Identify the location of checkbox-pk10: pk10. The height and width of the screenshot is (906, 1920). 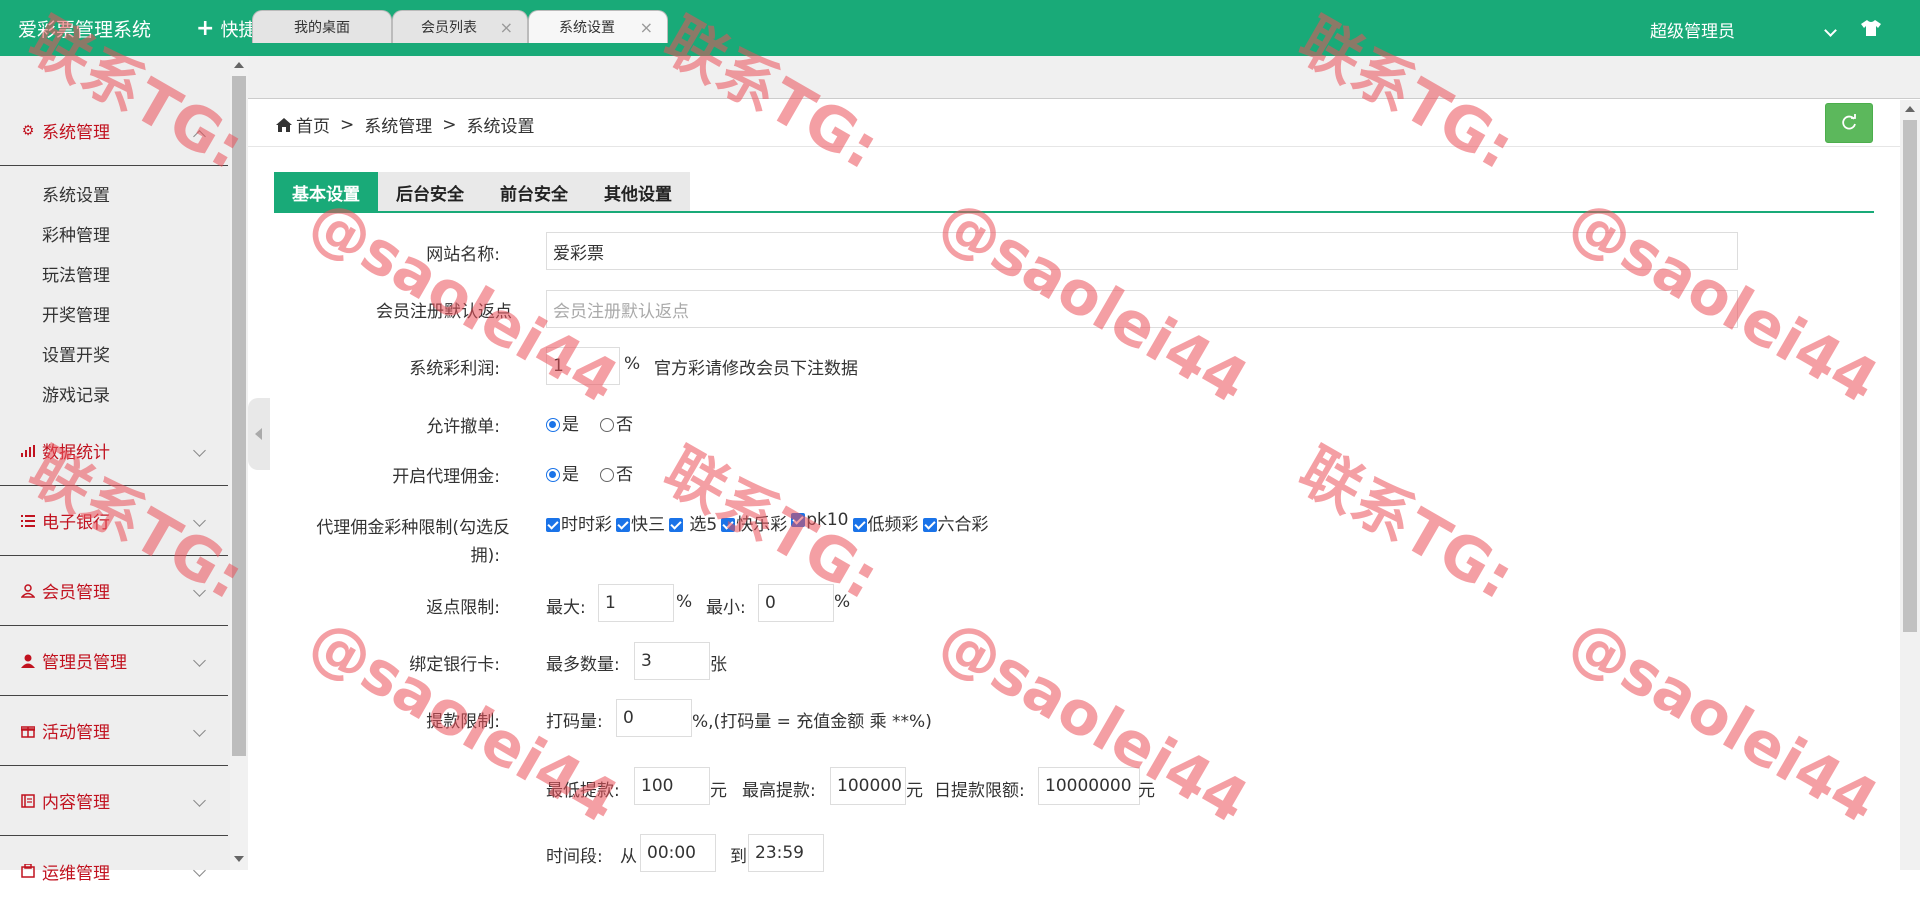
(820, 522).